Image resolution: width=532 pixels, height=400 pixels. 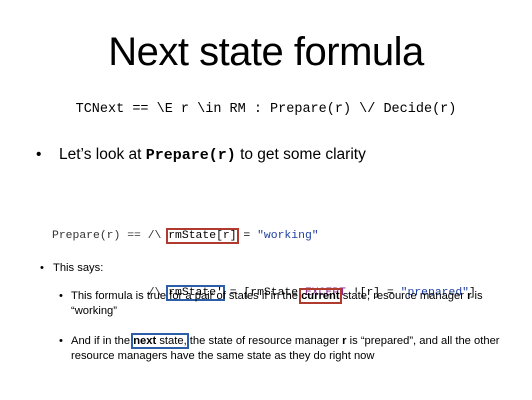 I want to click on slide-title: Next state formula, so click(x=266, y=52).